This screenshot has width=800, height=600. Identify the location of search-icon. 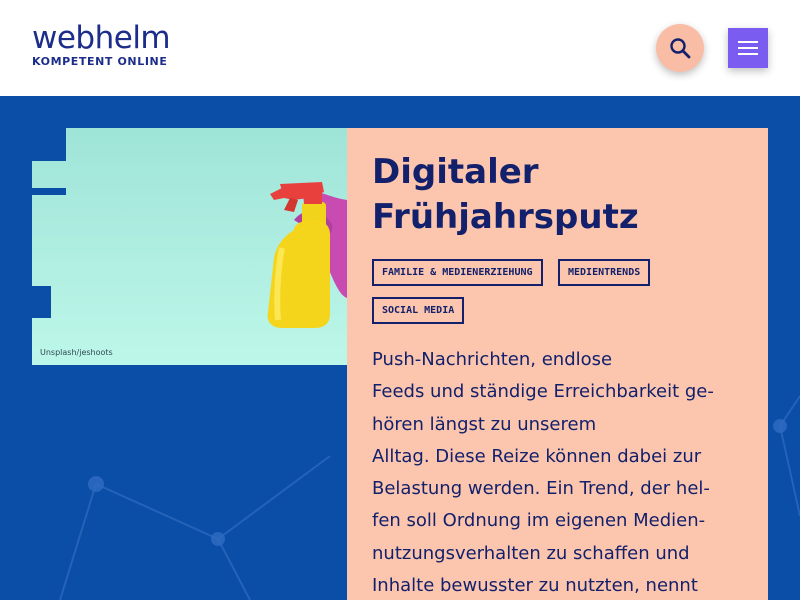
(680, 48).